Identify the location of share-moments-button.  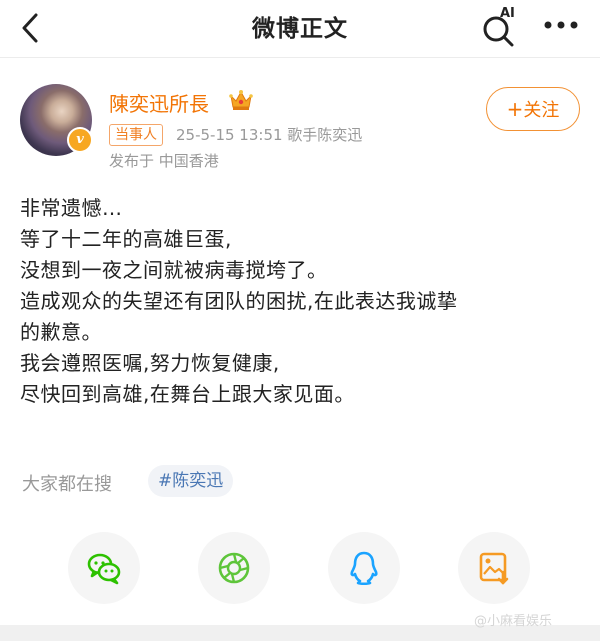
(234, 568).